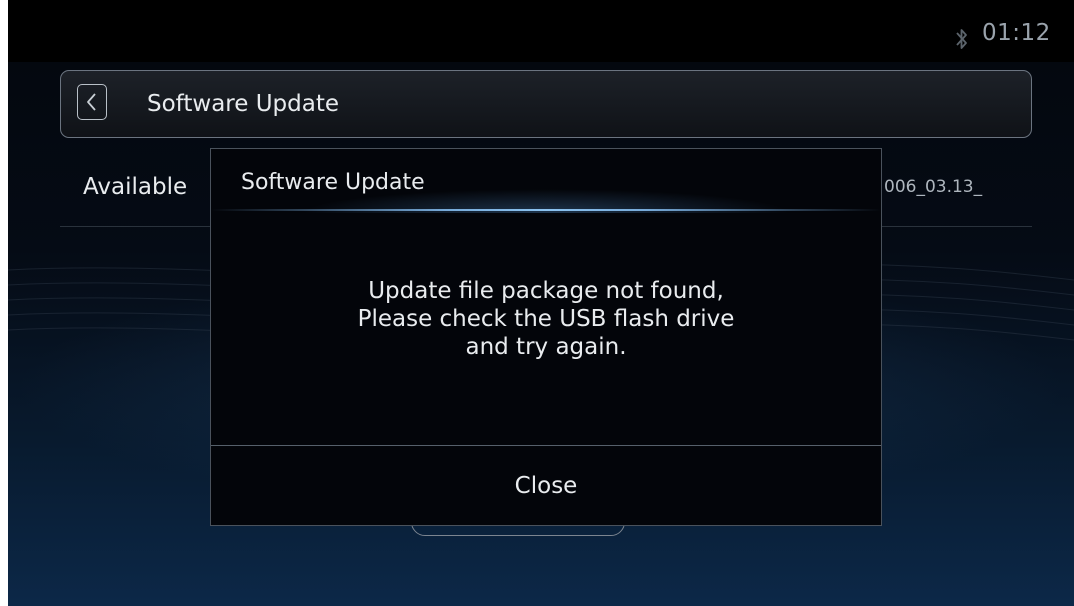 This screenshot has width=1074, height=606. I want to click on status-bar: 01:12, so click(541, 31).